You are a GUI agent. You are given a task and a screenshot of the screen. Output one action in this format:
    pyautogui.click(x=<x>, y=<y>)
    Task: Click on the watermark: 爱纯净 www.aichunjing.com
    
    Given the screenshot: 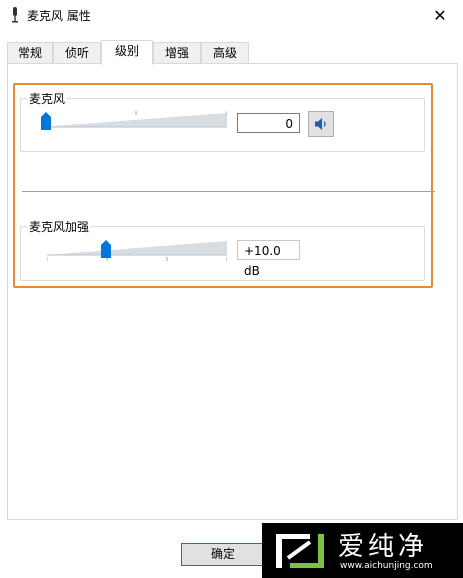 What is the action you would take?
    pyautogui.click(x=362, y=550)
    